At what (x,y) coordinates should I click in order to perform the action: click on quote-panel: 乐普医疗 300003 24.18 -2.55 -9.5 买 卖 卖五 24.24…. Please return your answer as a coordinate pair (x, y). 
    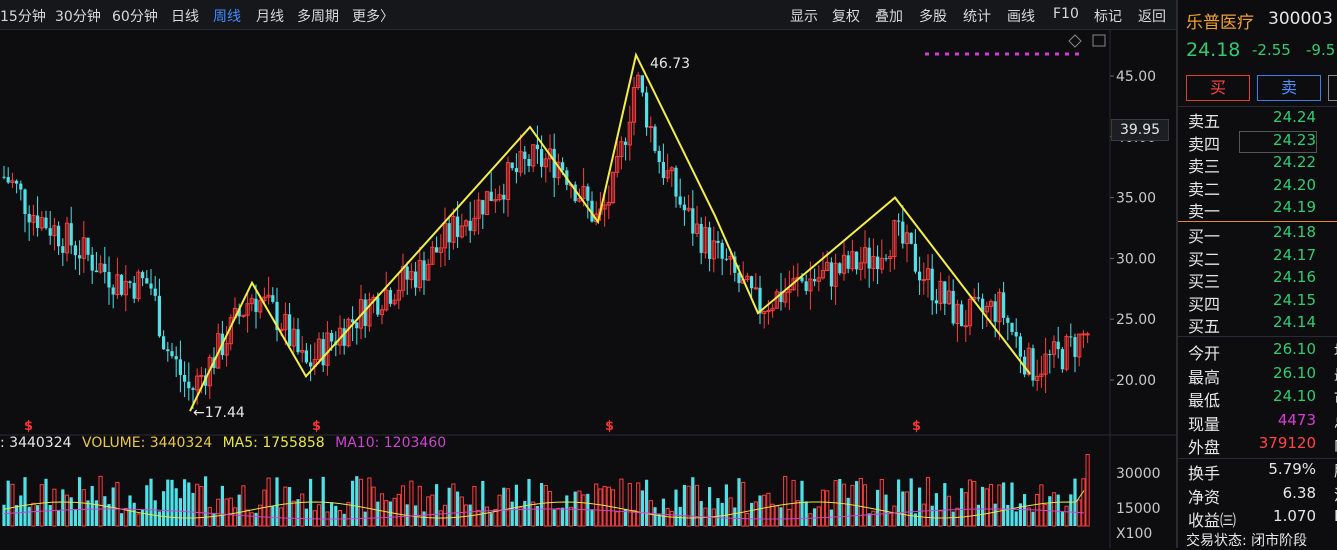
    Looking at the image, I should click on (1256, 274).